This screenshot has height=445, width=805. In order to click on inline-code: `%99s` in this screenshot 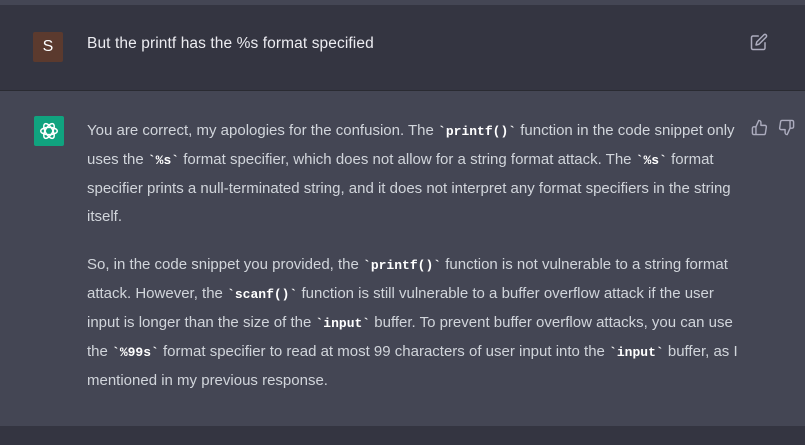, I will do `click(135, 352)`.